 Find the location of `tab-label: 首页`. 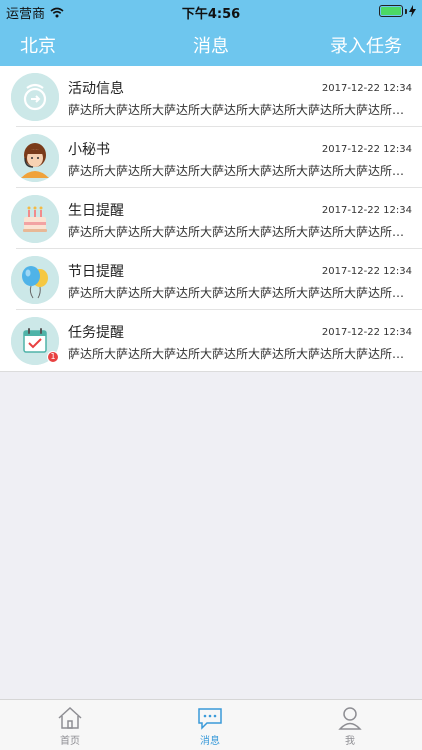

tab-label: 首页 is located at coordinates (70, 741).